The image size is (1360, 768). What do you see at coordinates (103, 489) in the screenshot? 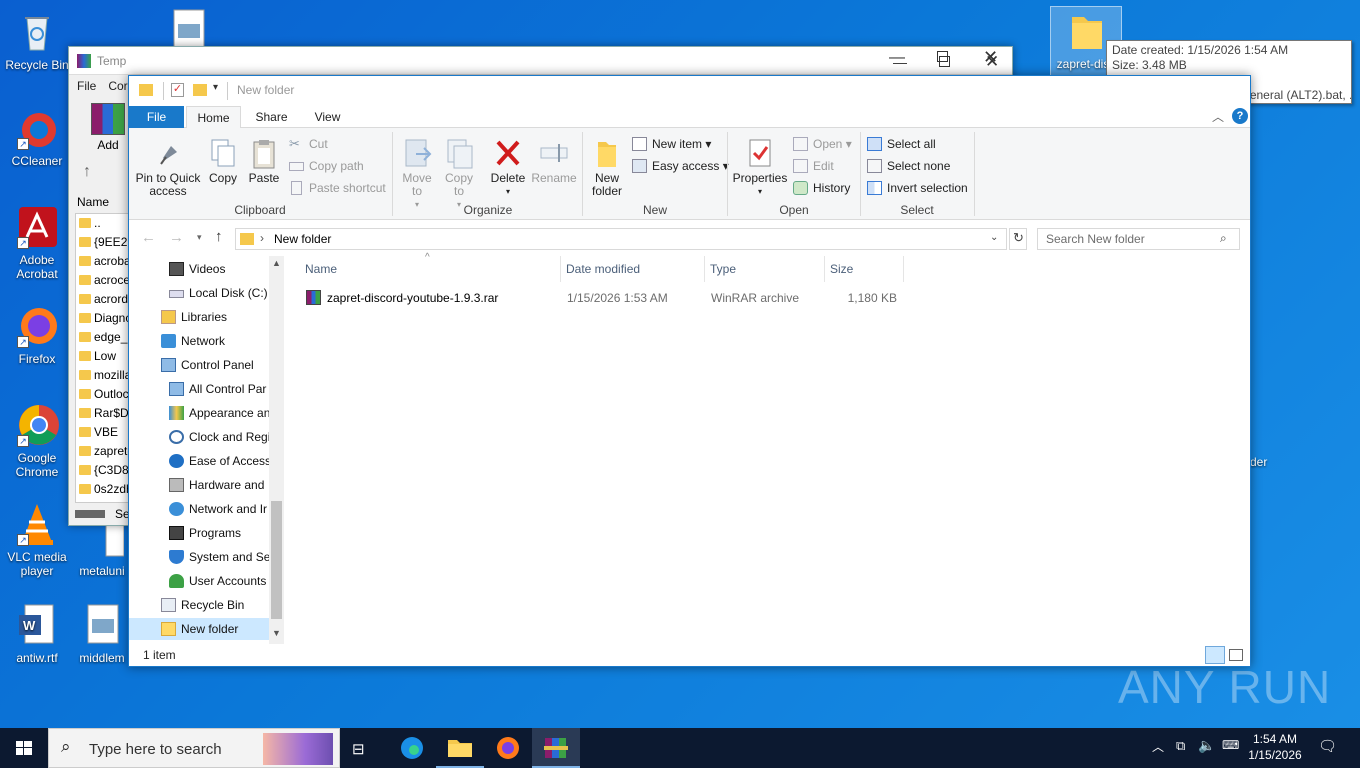
I see `list-item: 0s2zdh` at bounding box center [103, 489].